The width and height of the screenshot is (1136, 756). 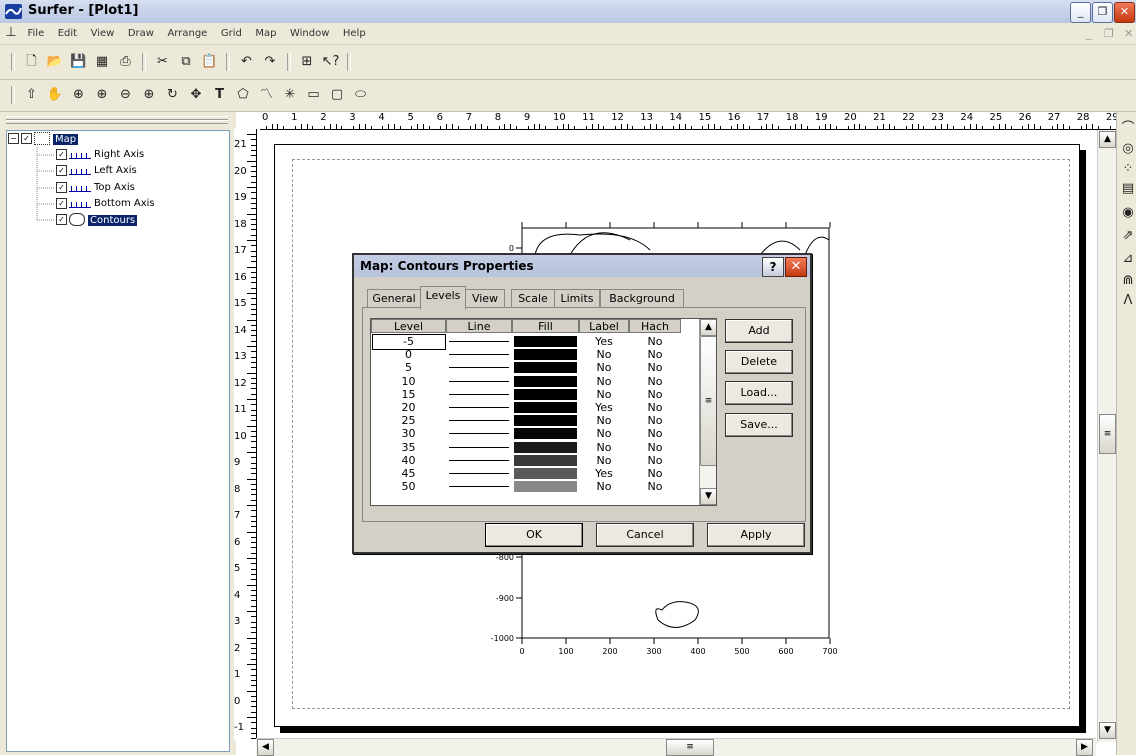 I want to click on menu-edit: Edit, so click(x=67, y=33).